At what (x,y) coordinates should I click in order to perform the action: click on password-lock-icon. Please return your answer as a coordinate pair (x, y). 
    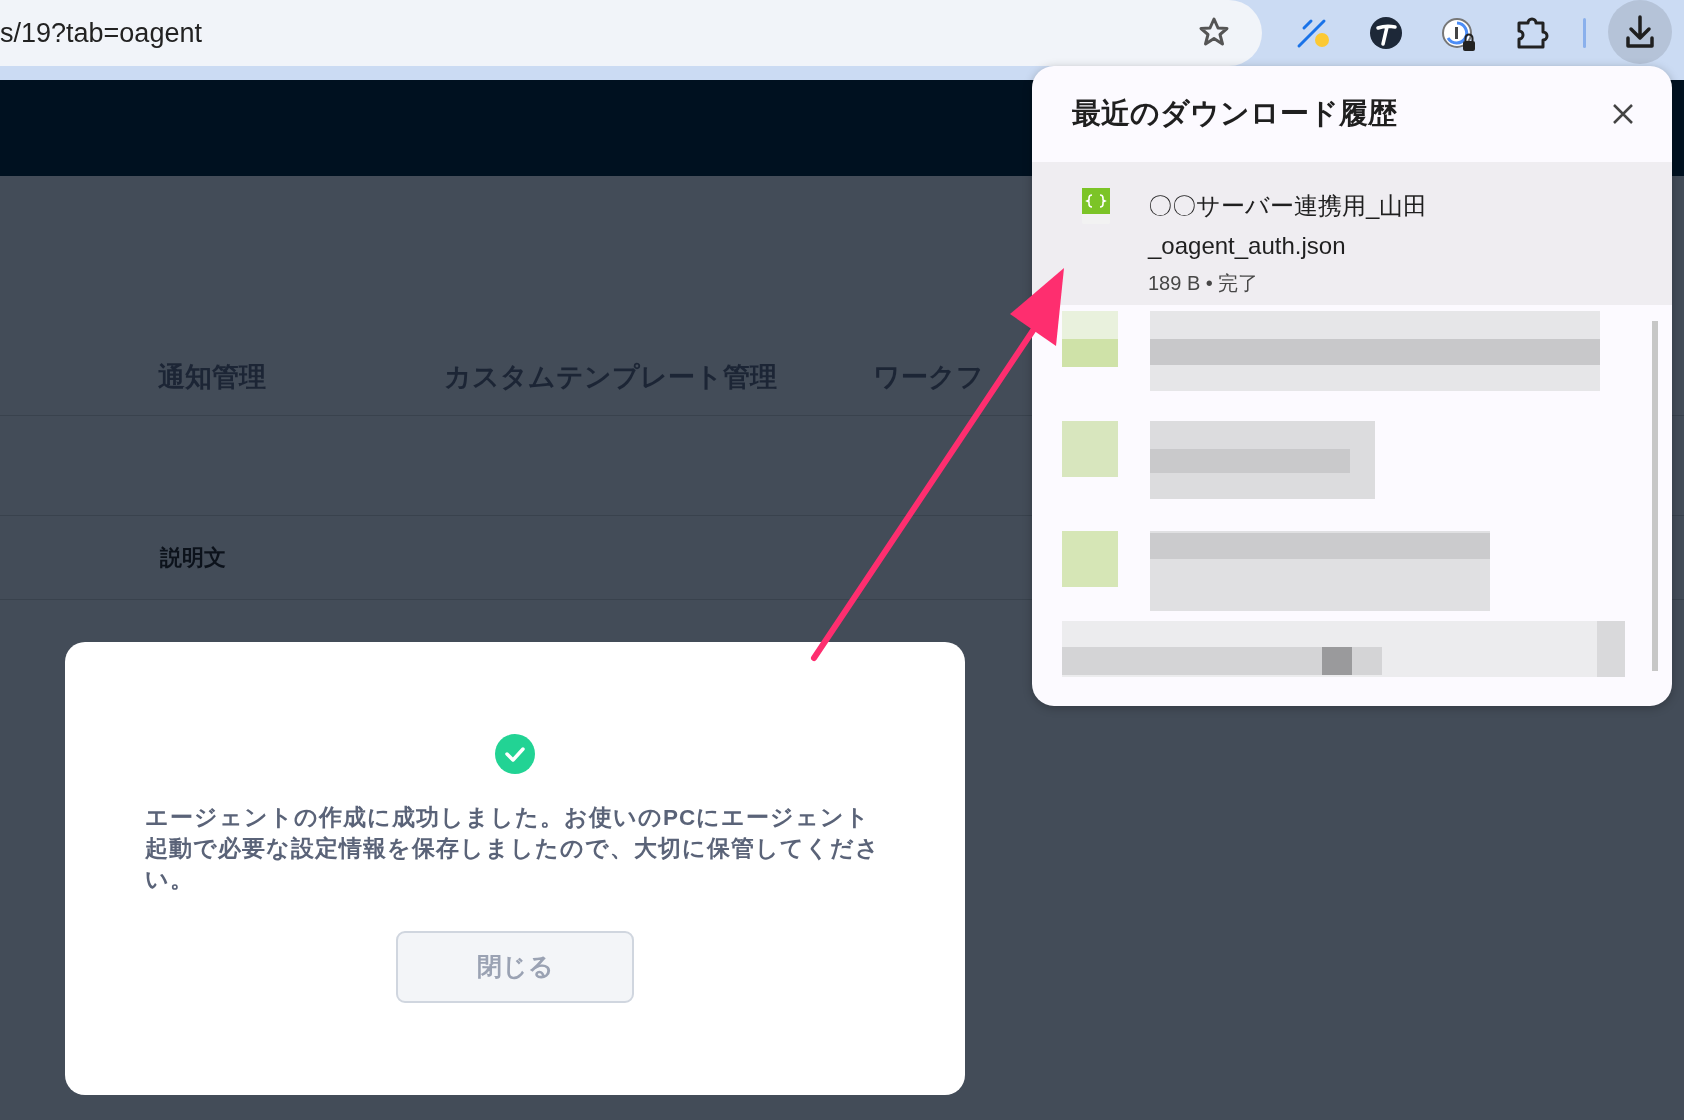
    Looking at the image, I should click on (1459, 34).